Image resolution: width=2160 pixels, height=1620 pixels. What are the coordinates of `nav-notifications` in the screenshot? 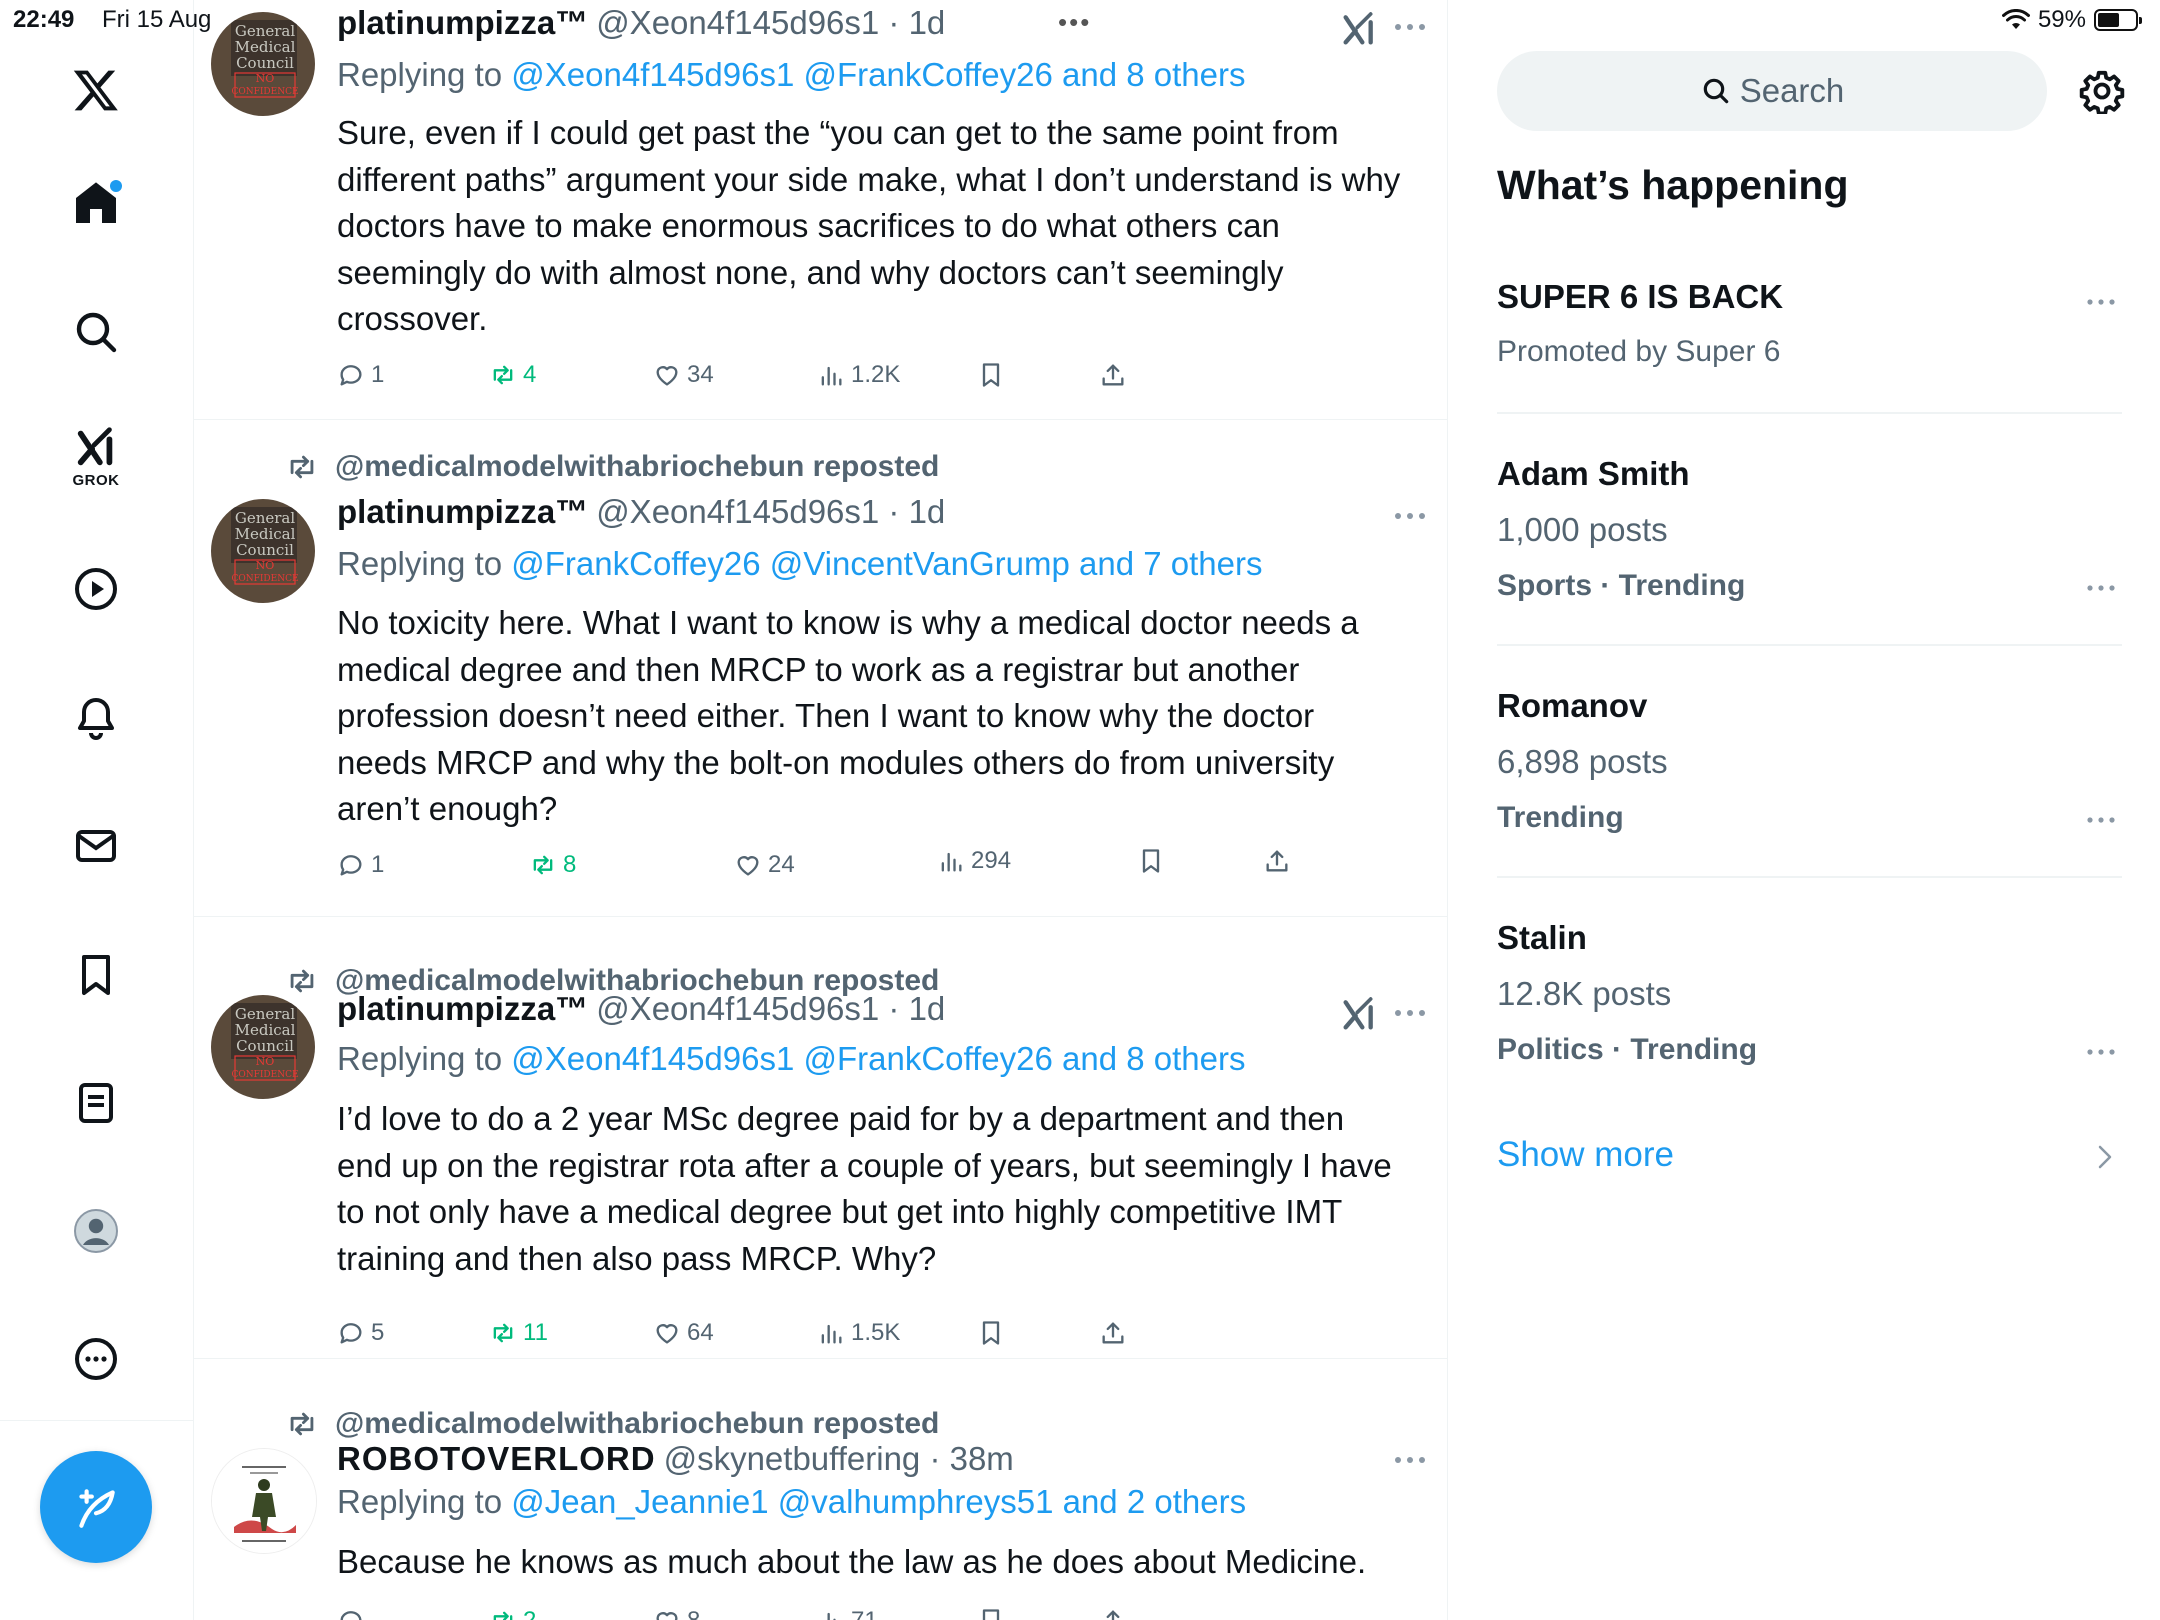 It's located at (96, 718).